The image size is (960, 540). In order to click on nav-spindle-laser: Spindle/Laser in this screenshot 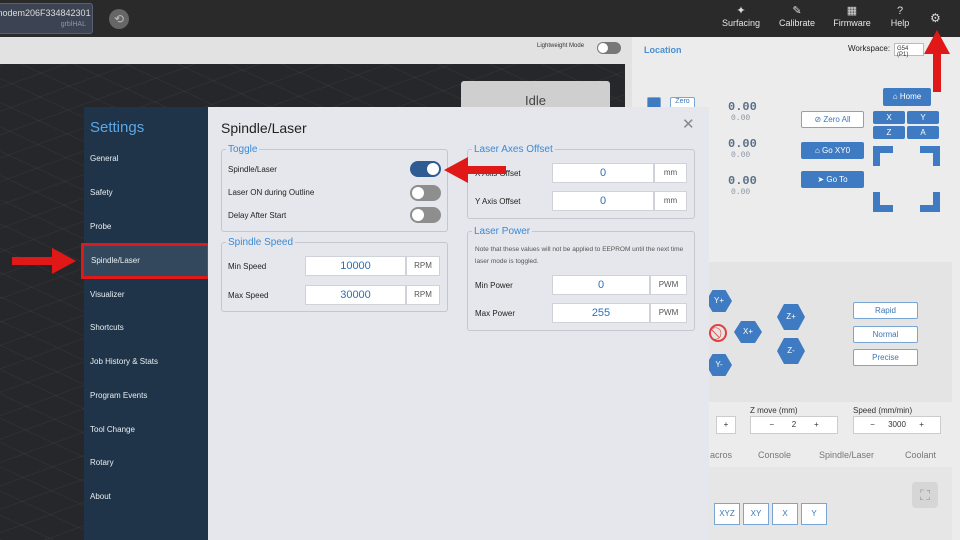, I will do `click(145, 261)`.